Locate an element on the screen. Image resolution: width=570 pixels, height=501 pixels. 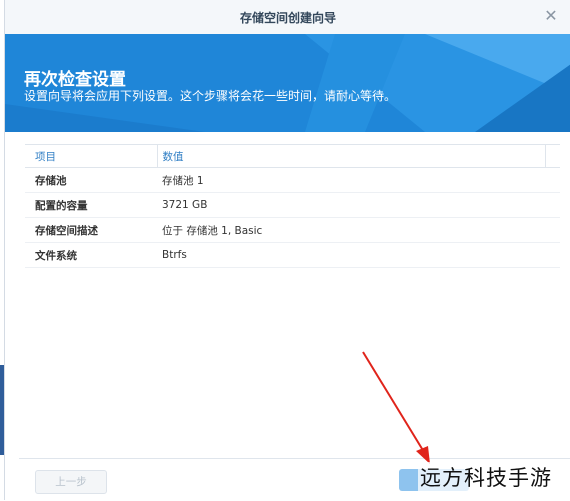
close-icon: ✕ is located at coordinates (551, 16).